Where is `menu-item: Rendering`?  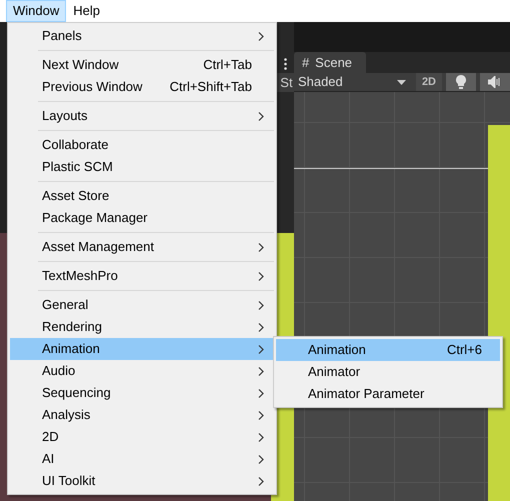
menu-item: Rendering is located at coordinates (142, 327).